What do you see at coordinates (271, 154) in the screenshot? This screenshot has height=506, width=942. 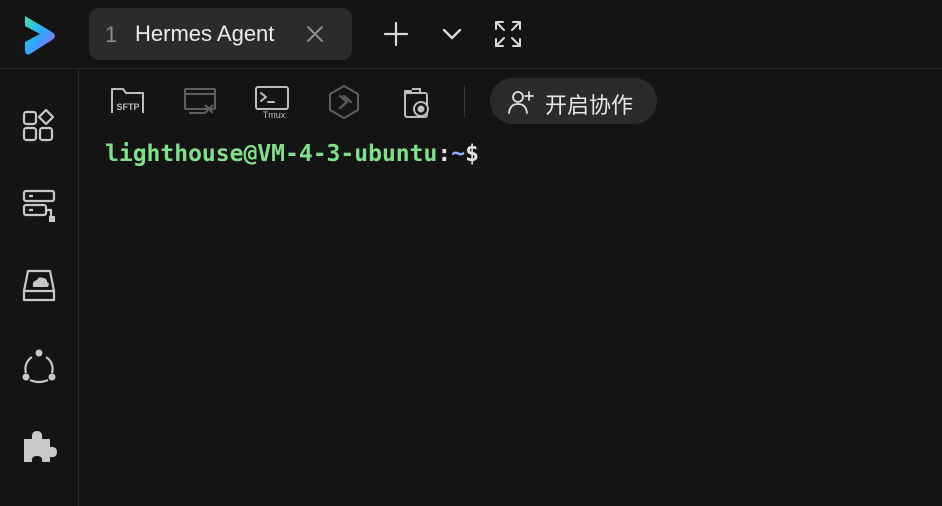 I see `prompt-user-host: lighthouse@VM-4-3-ubuntu` at bounding box center [271, 154].